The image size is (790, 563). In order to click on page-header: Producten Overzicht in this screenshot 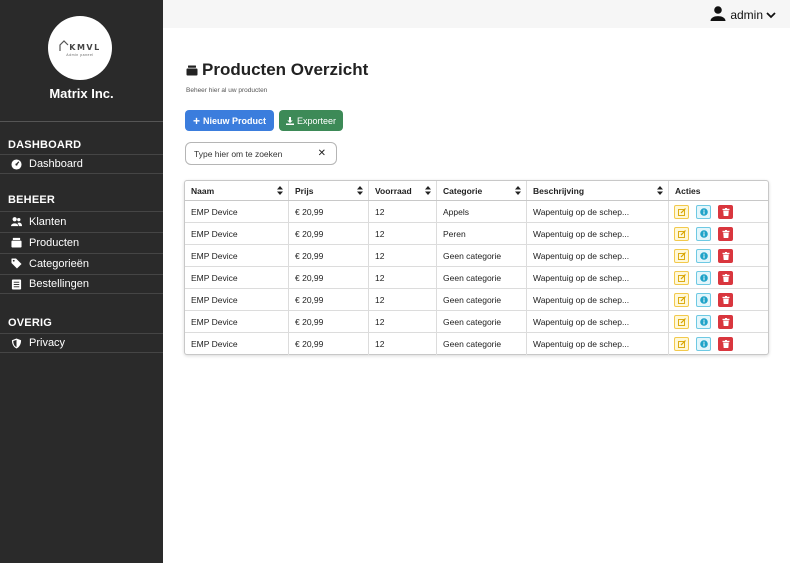, I will do `click(277, 70)`.